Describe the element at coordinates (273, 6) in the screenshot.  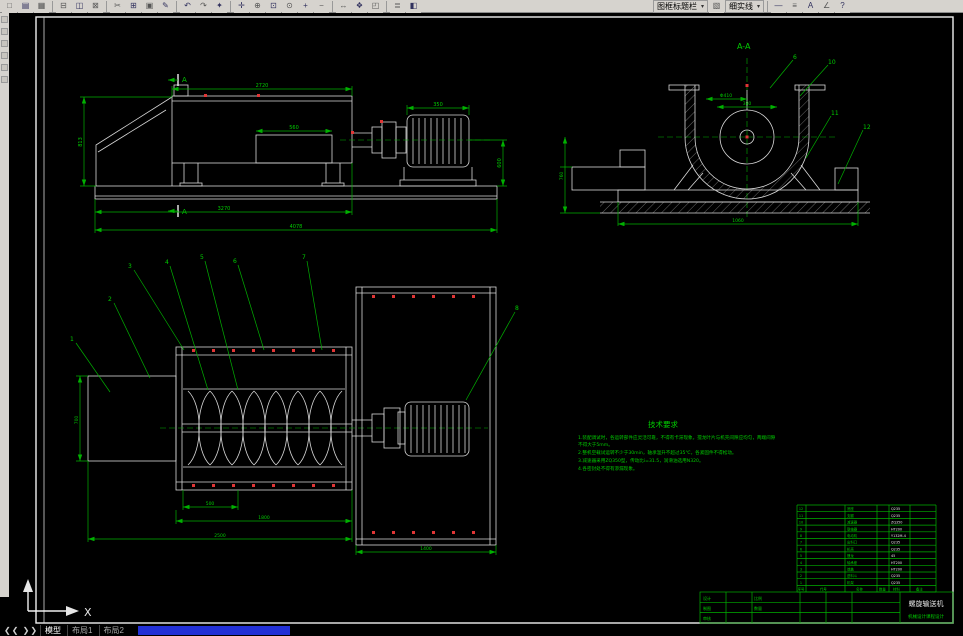
I see `zoom-window-icon: ⊡` at that location.